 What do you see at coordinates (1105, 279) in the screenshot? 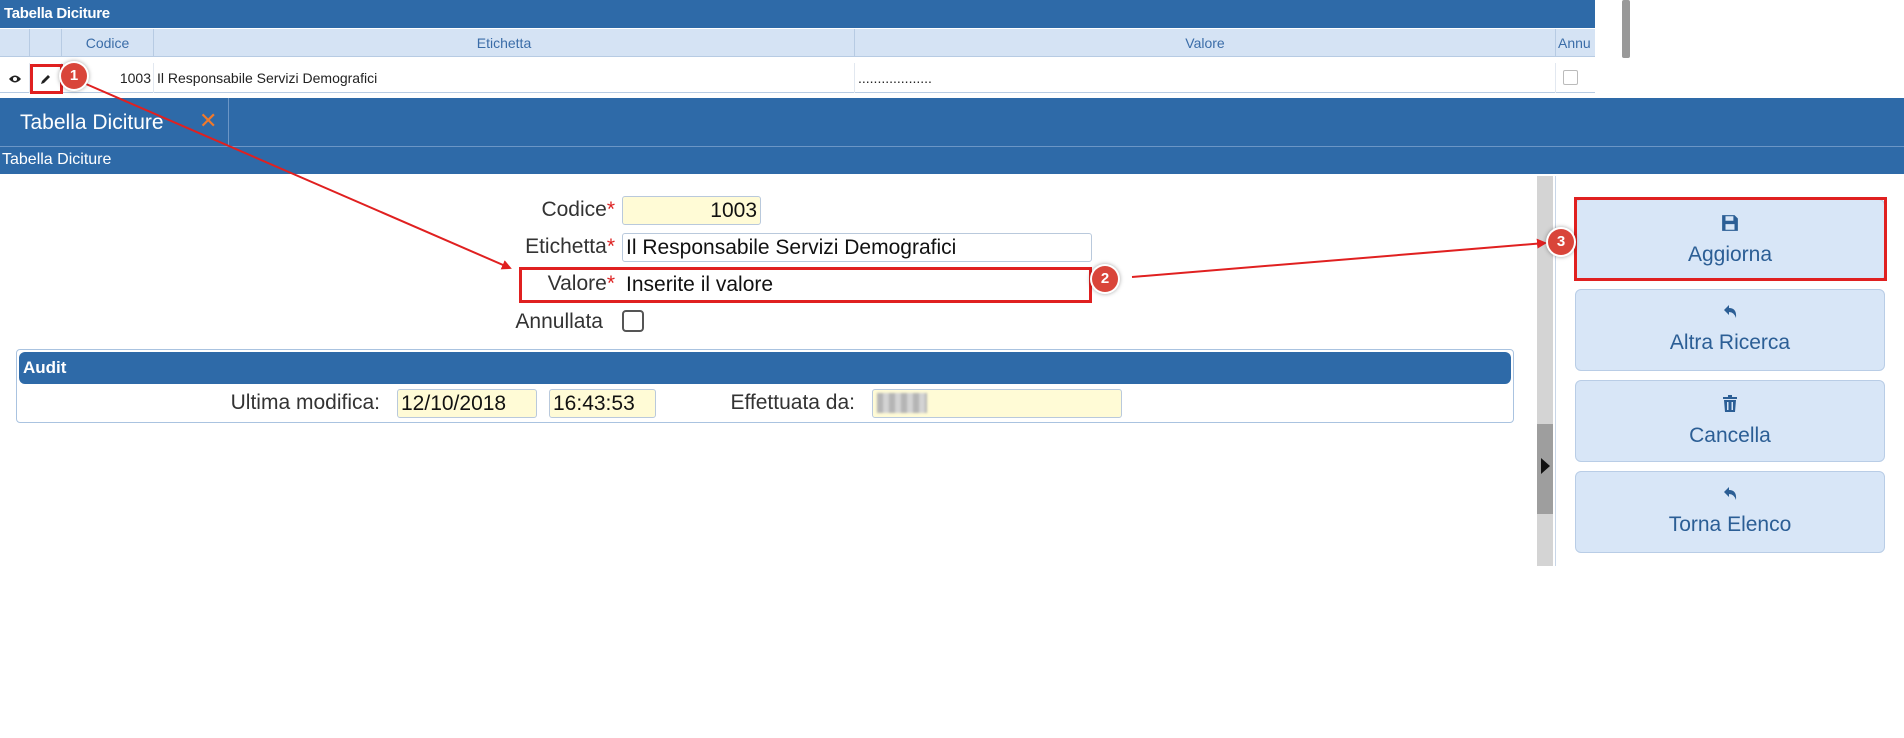
I see `annotation-badge-2: 2` at bounding box center [1105, 279].